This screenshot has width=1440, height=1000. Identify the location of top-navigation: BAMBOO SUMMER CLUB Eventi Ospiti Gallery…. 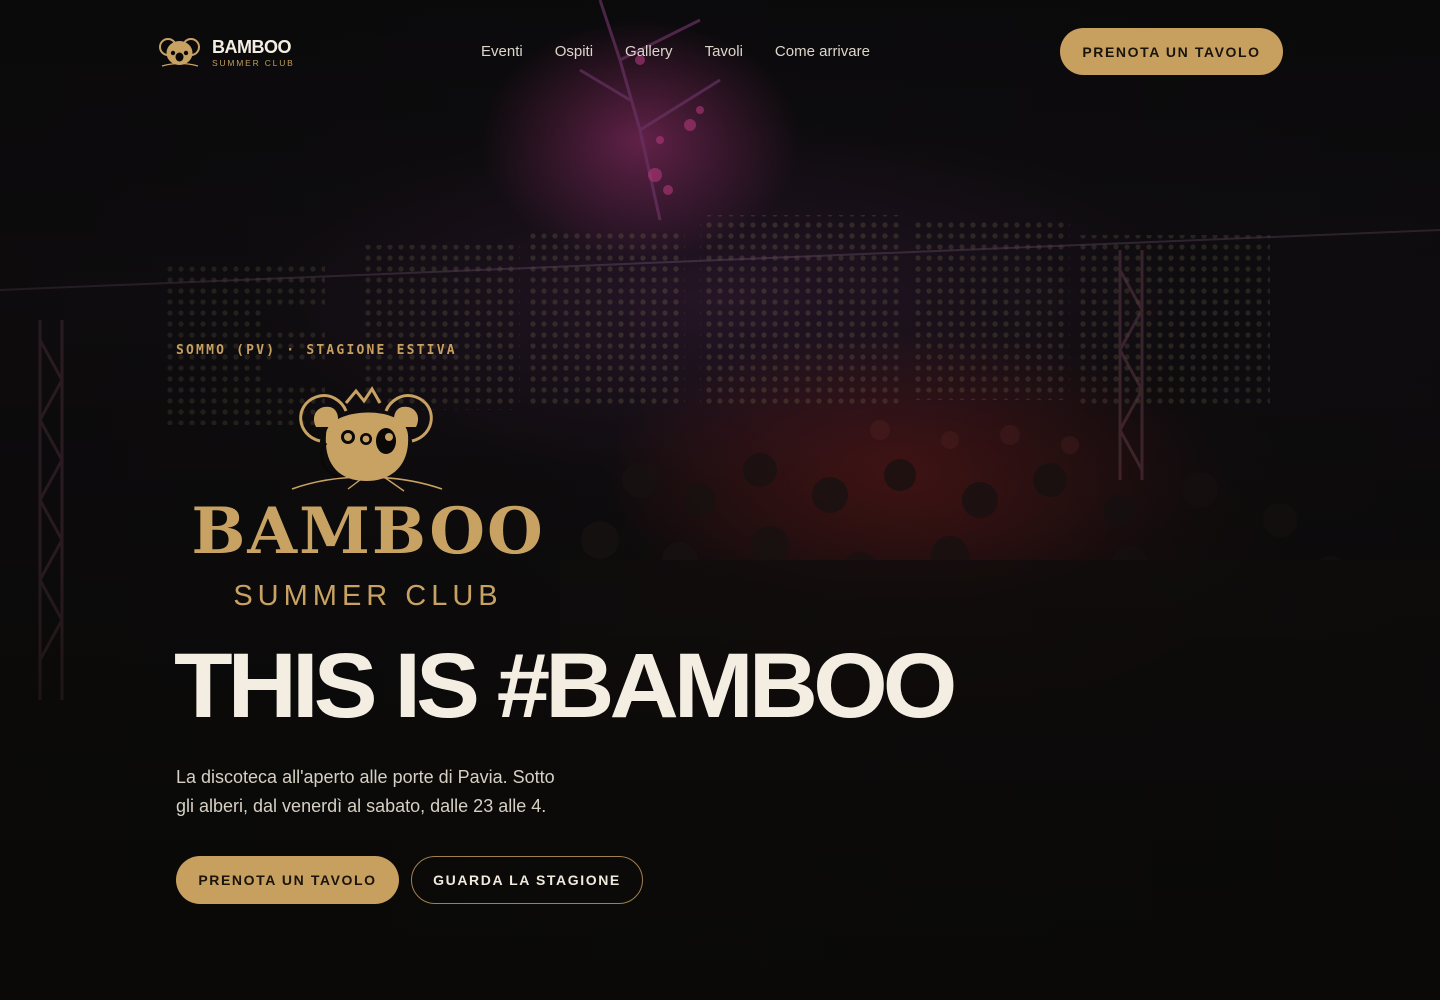
(720, 52).